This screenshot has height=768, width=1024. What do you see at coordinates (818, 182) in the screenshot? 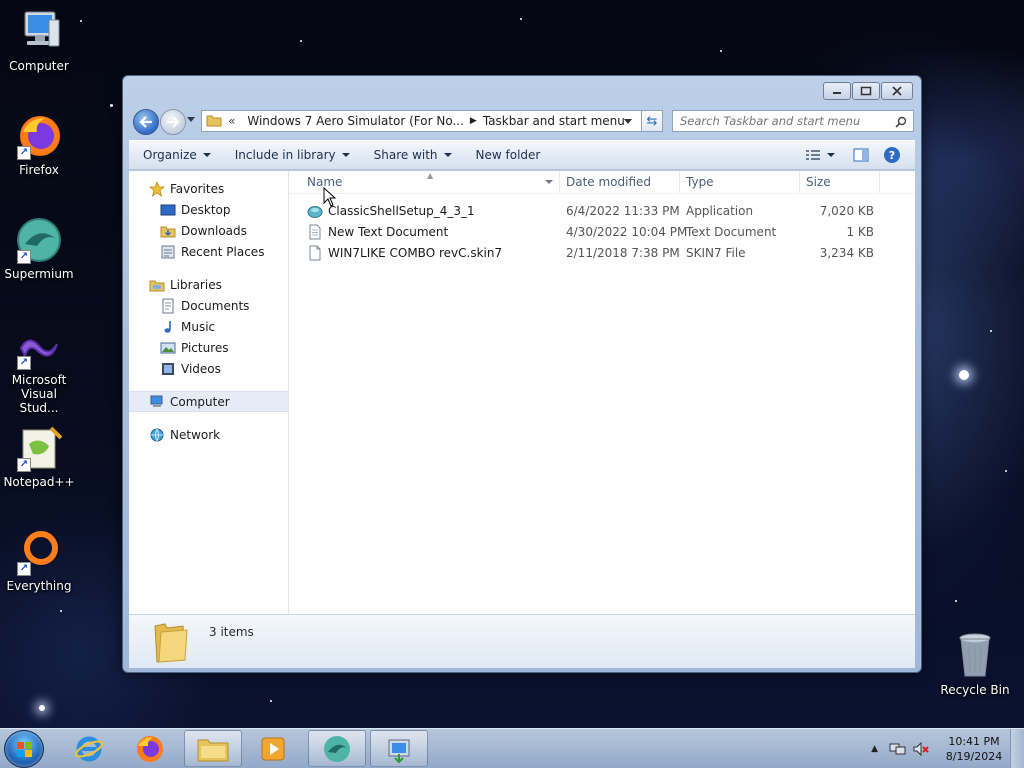
I see `column-label: Size` at bounding box center [818, 182].